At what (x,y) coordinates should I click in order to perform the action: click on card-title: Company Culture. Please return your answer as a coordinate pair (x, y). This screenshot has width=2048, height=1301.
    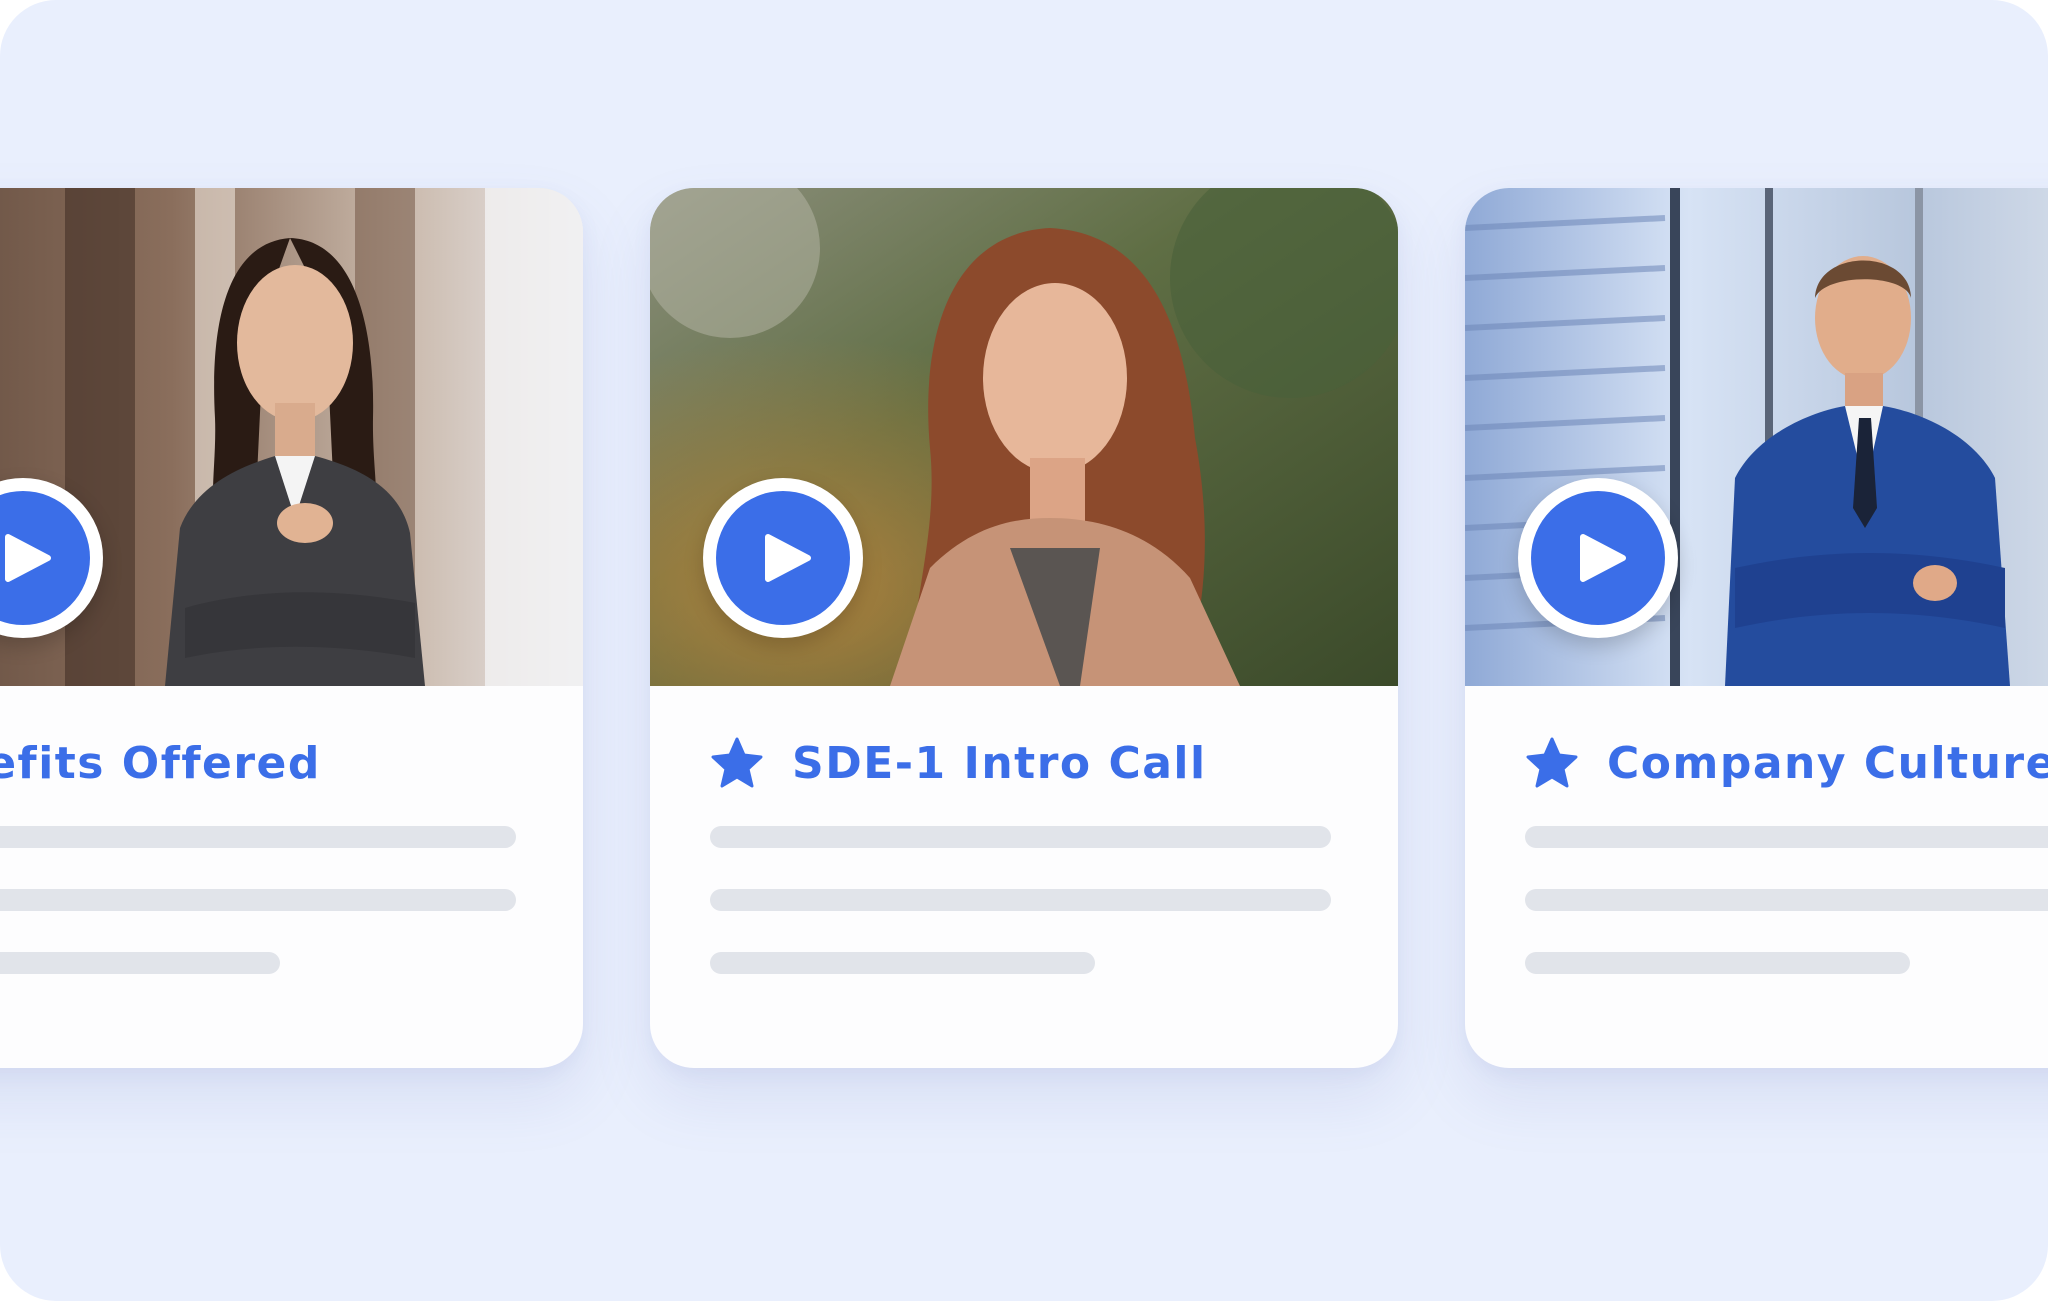
    Looking at the image, I should click on (1827, 763).